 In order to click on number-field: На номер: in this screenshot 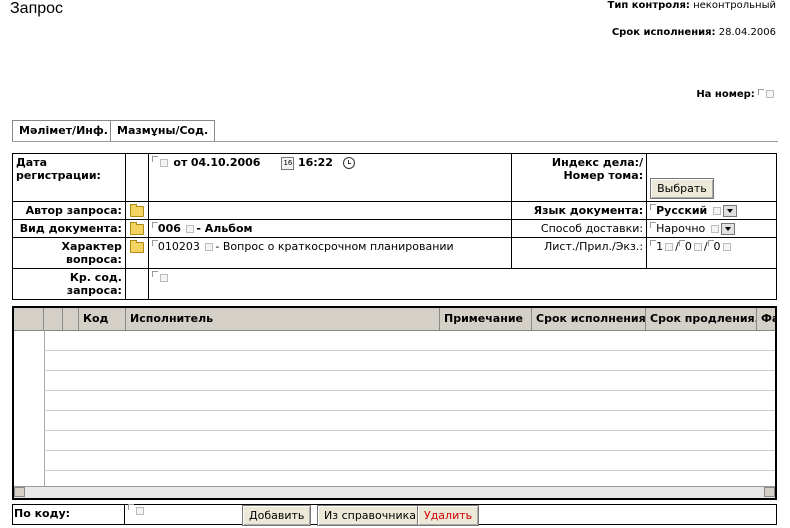, I will do `click(736, 94)`.